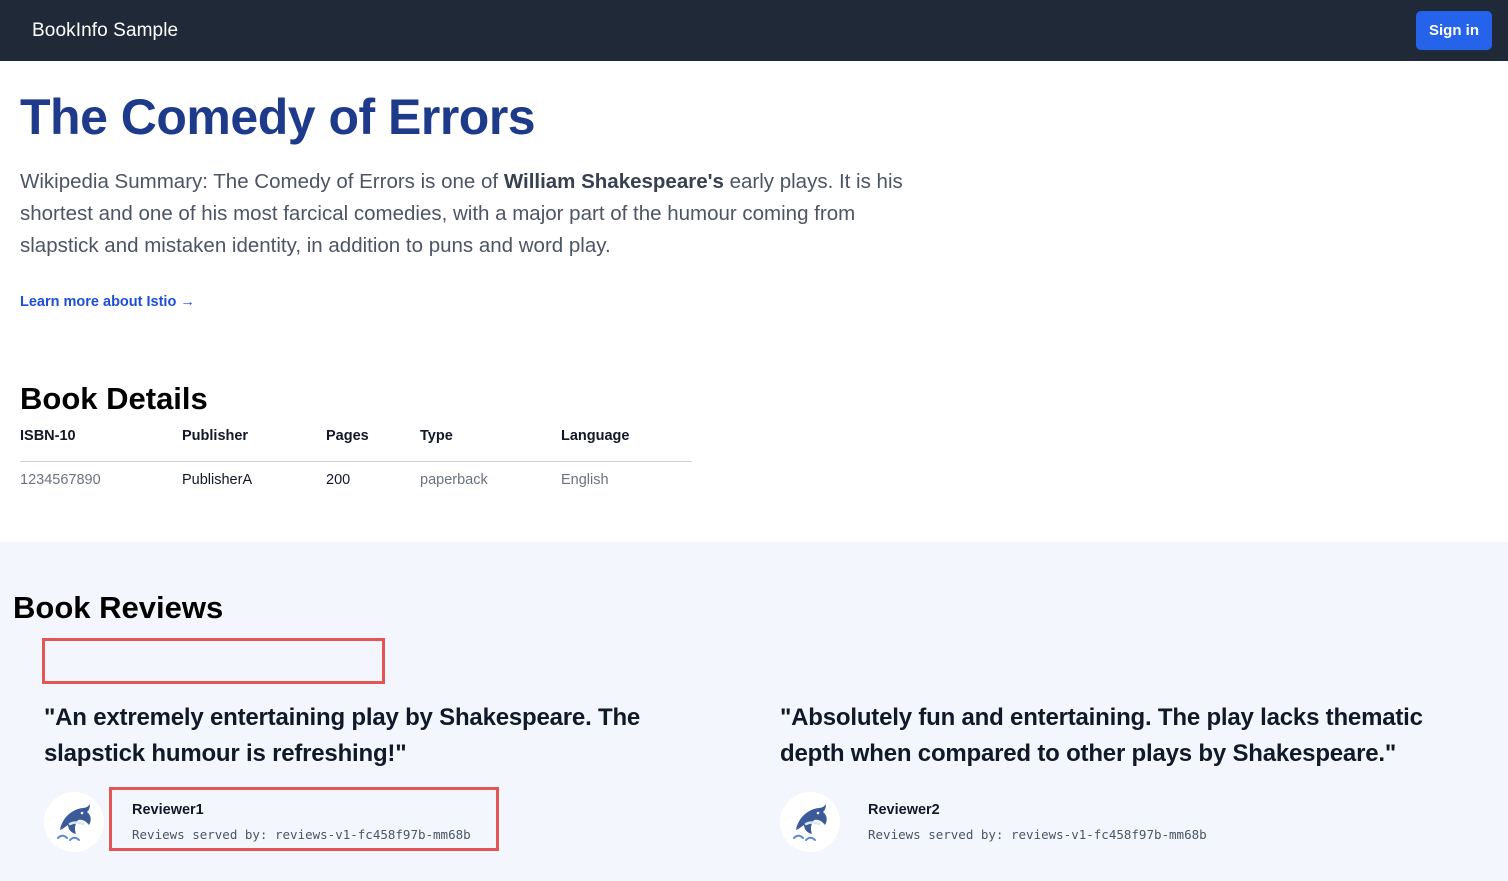 This screenshot has width=1508, height=881. What do you see at coordinates (904, 810) in the screenshot?
I see `reviewer-name: Reviewer2` at bounding box center [904, 810].